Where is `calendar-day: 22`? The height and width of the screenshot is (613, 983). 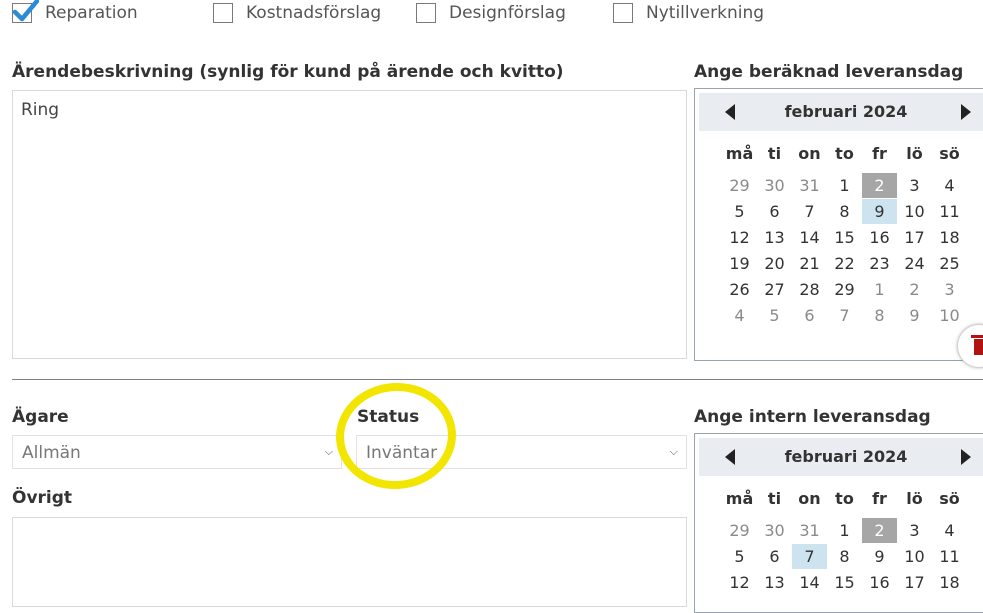
calendar-day: 22 is located at coordinates (844, 263).